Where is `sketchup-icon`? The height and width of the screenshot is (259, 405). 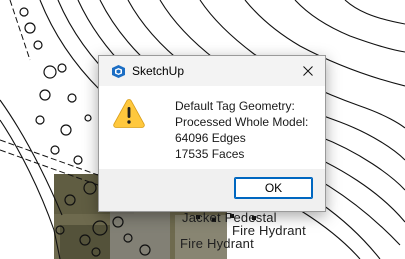
sketchup-icon is located at coordinates (118, 71).